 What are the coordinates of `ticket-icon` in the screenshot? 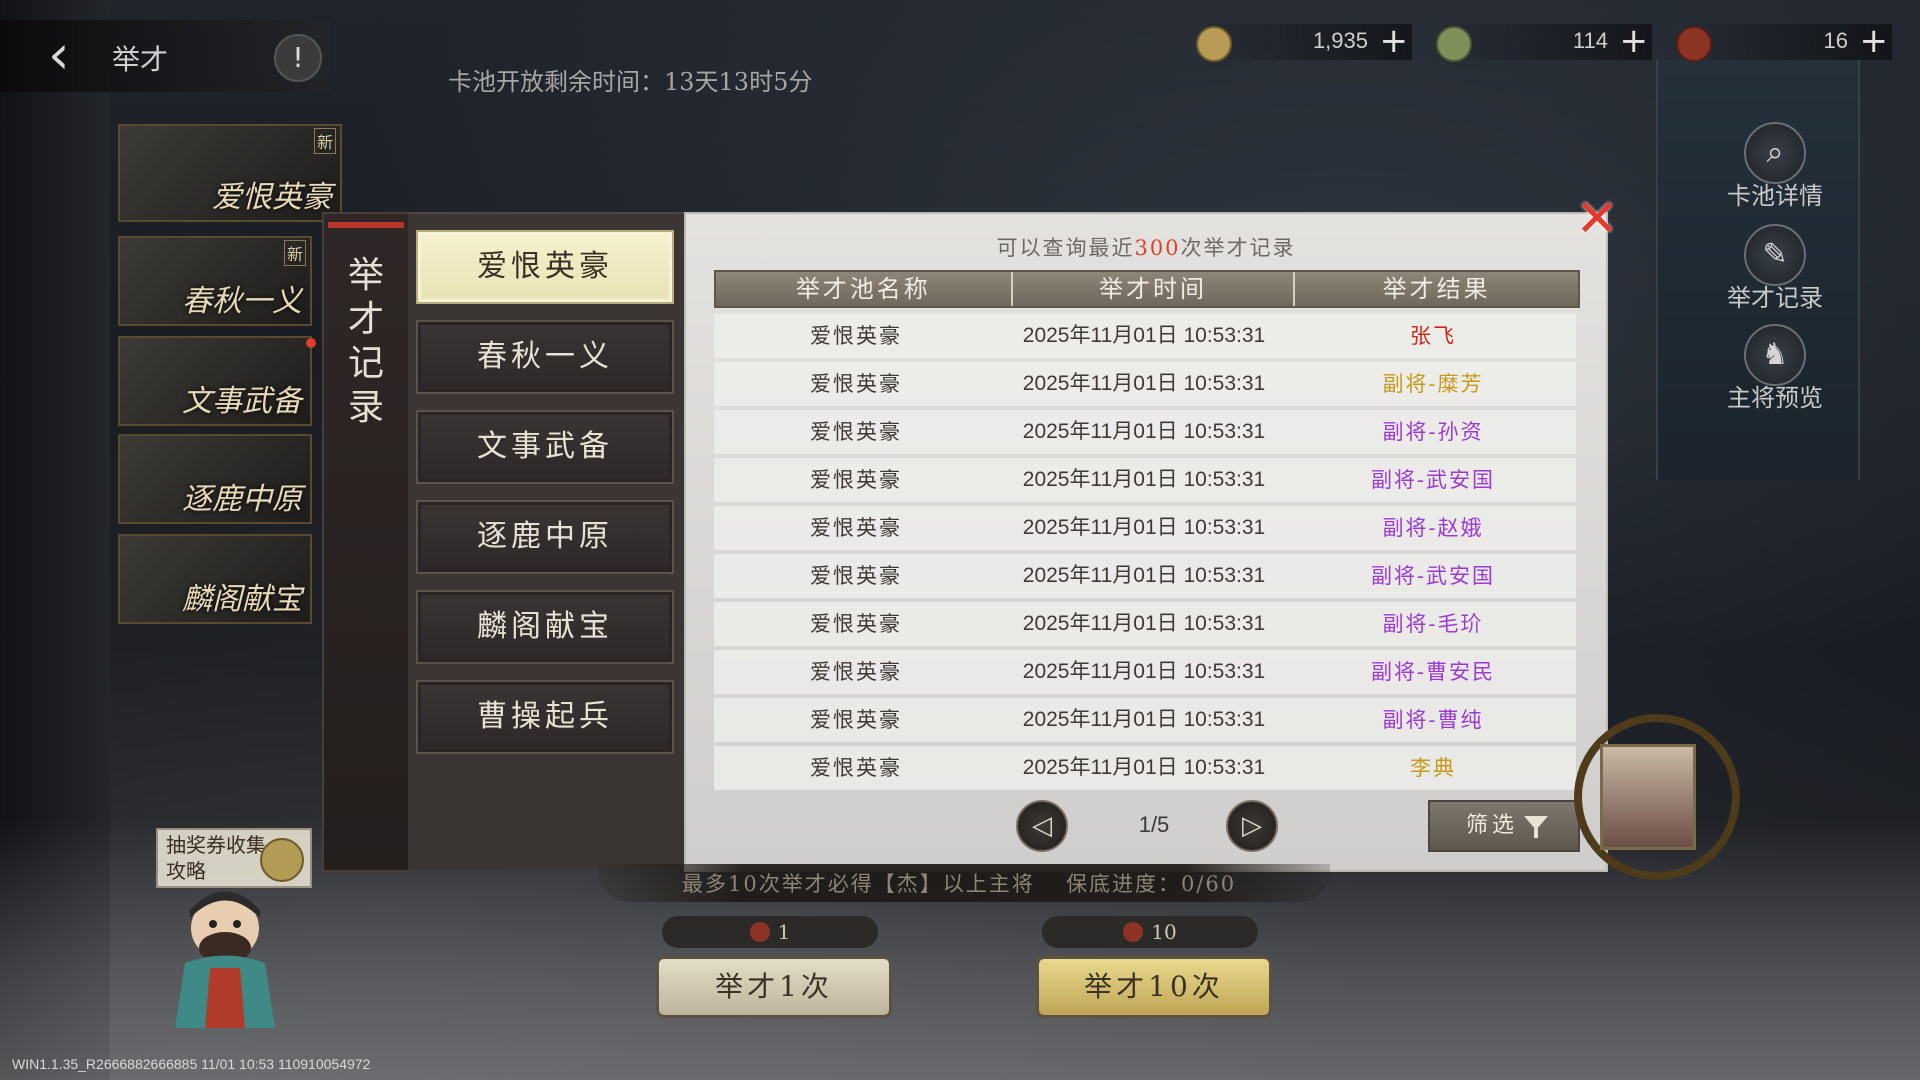 It's located at (282, 860).